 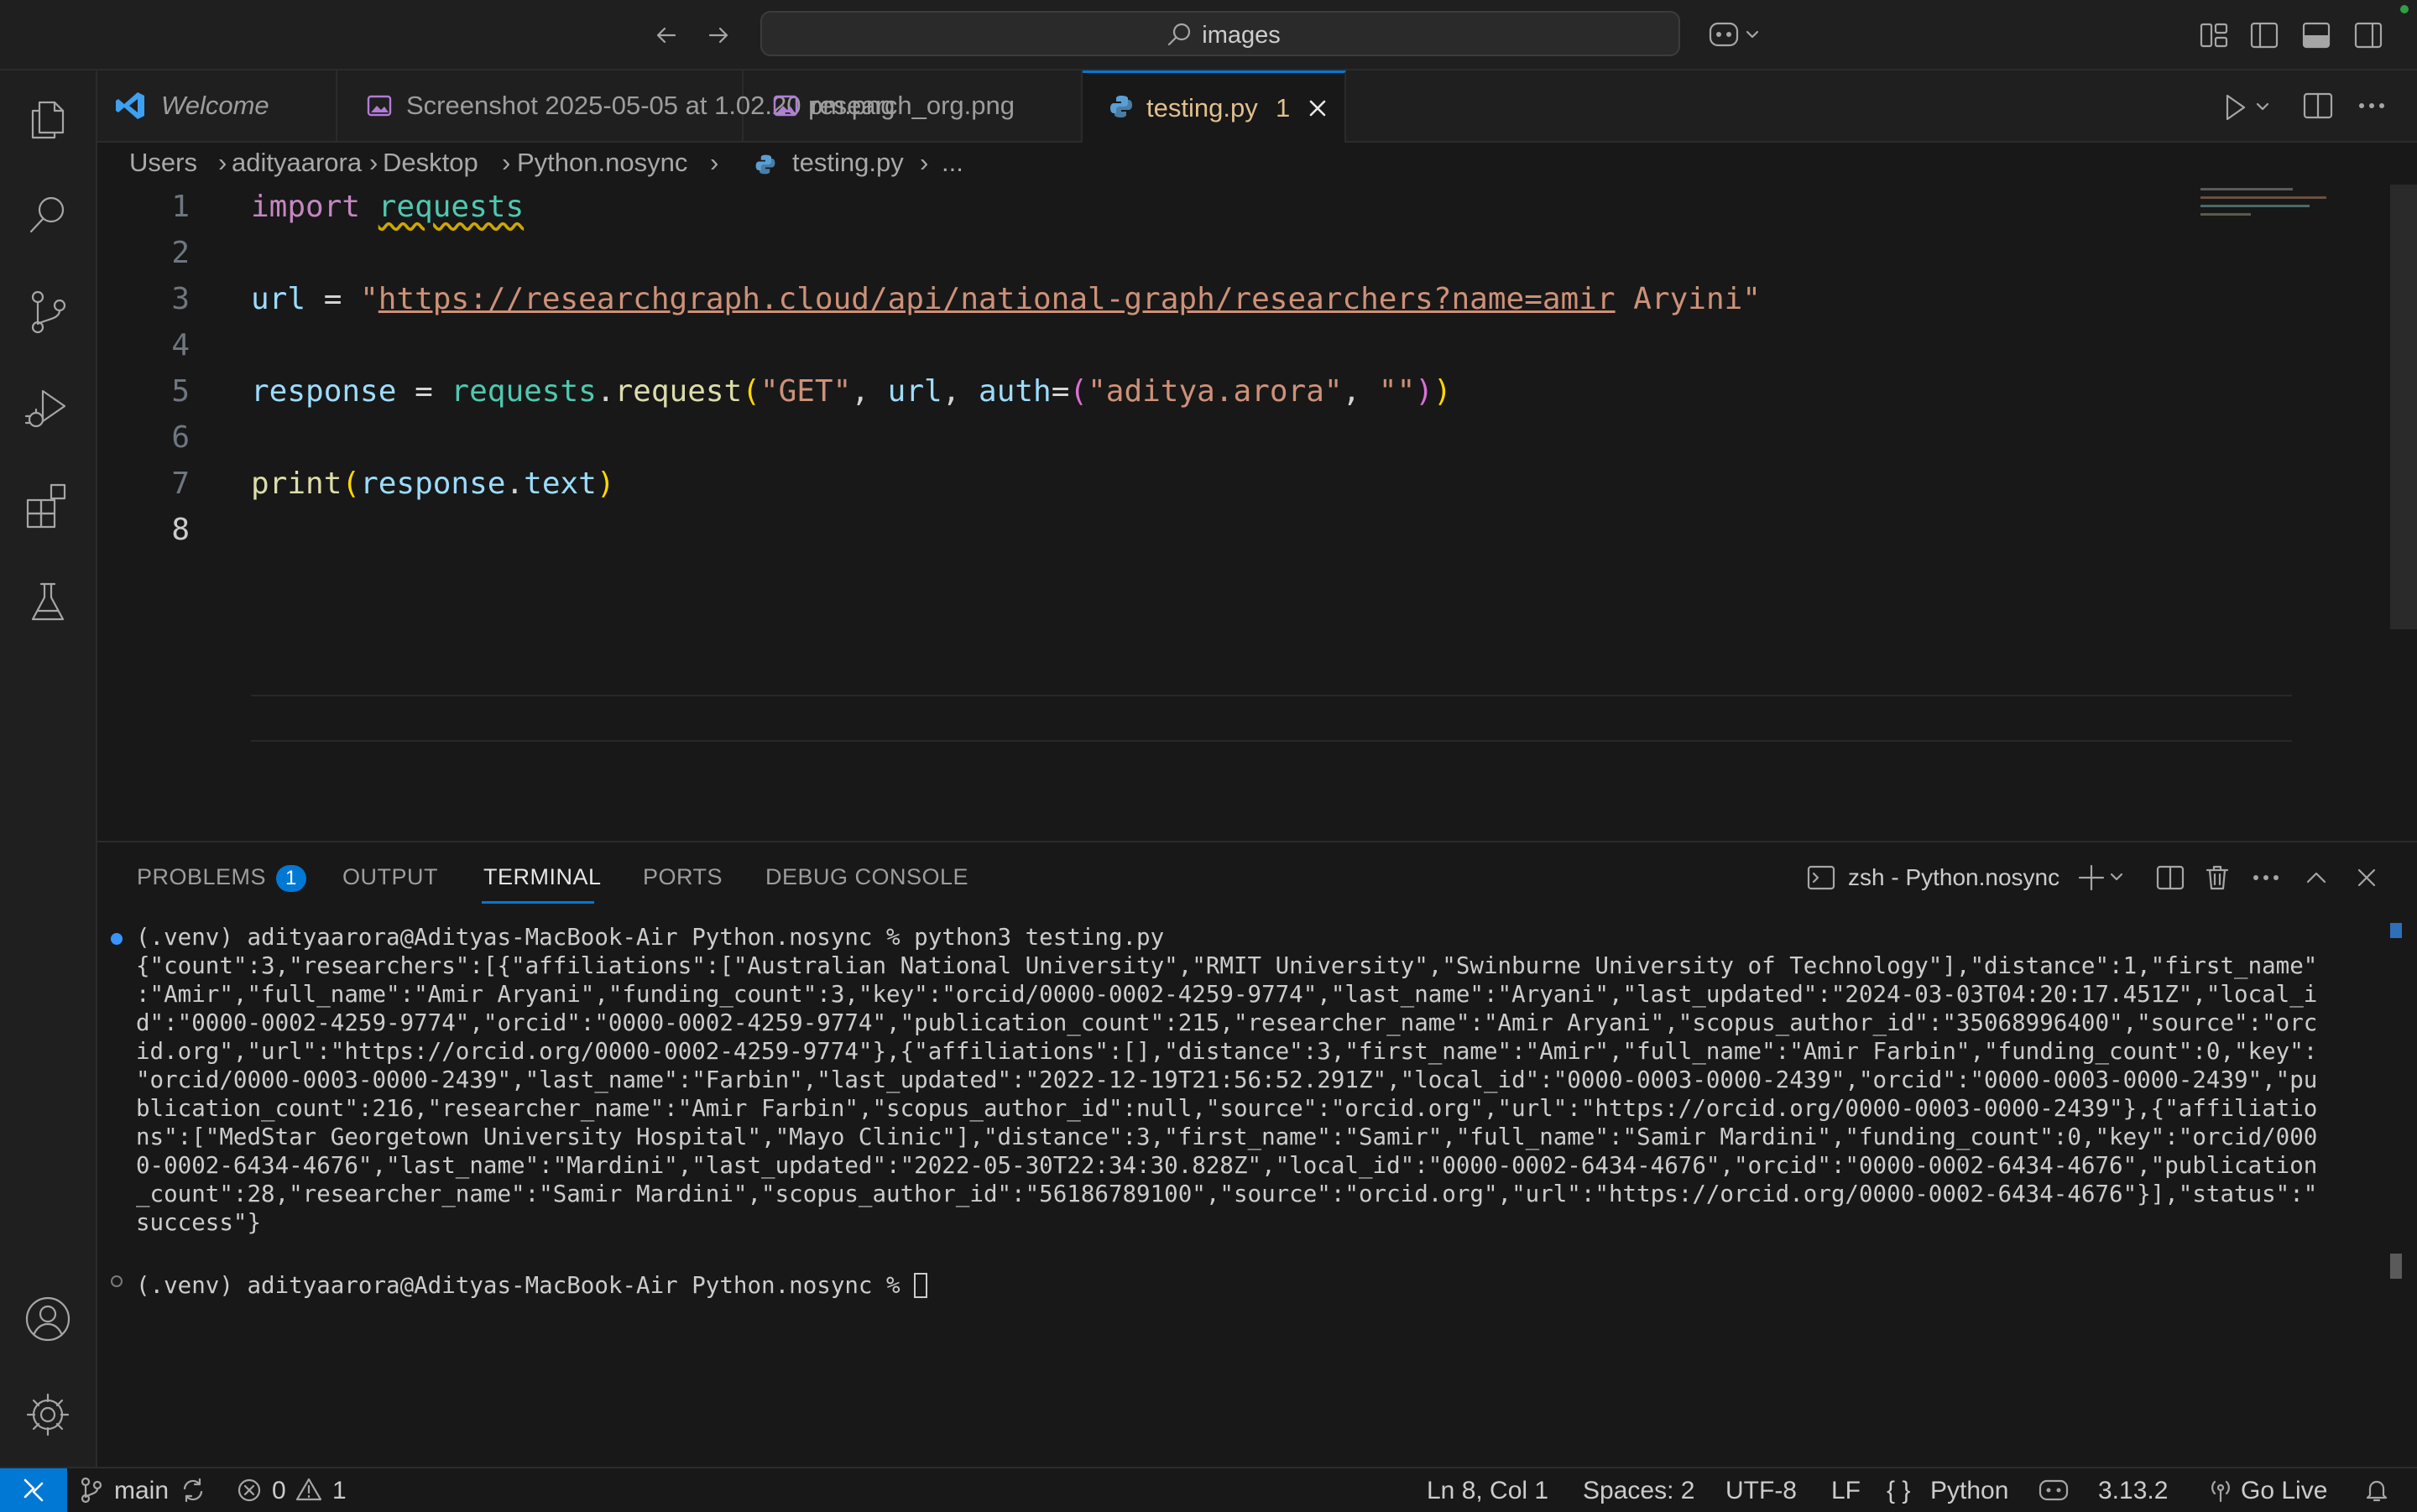 What do you see at coordinates (48, 505) in the screenshot?
I see `extensions-icon` at bounding box center [48, 505].